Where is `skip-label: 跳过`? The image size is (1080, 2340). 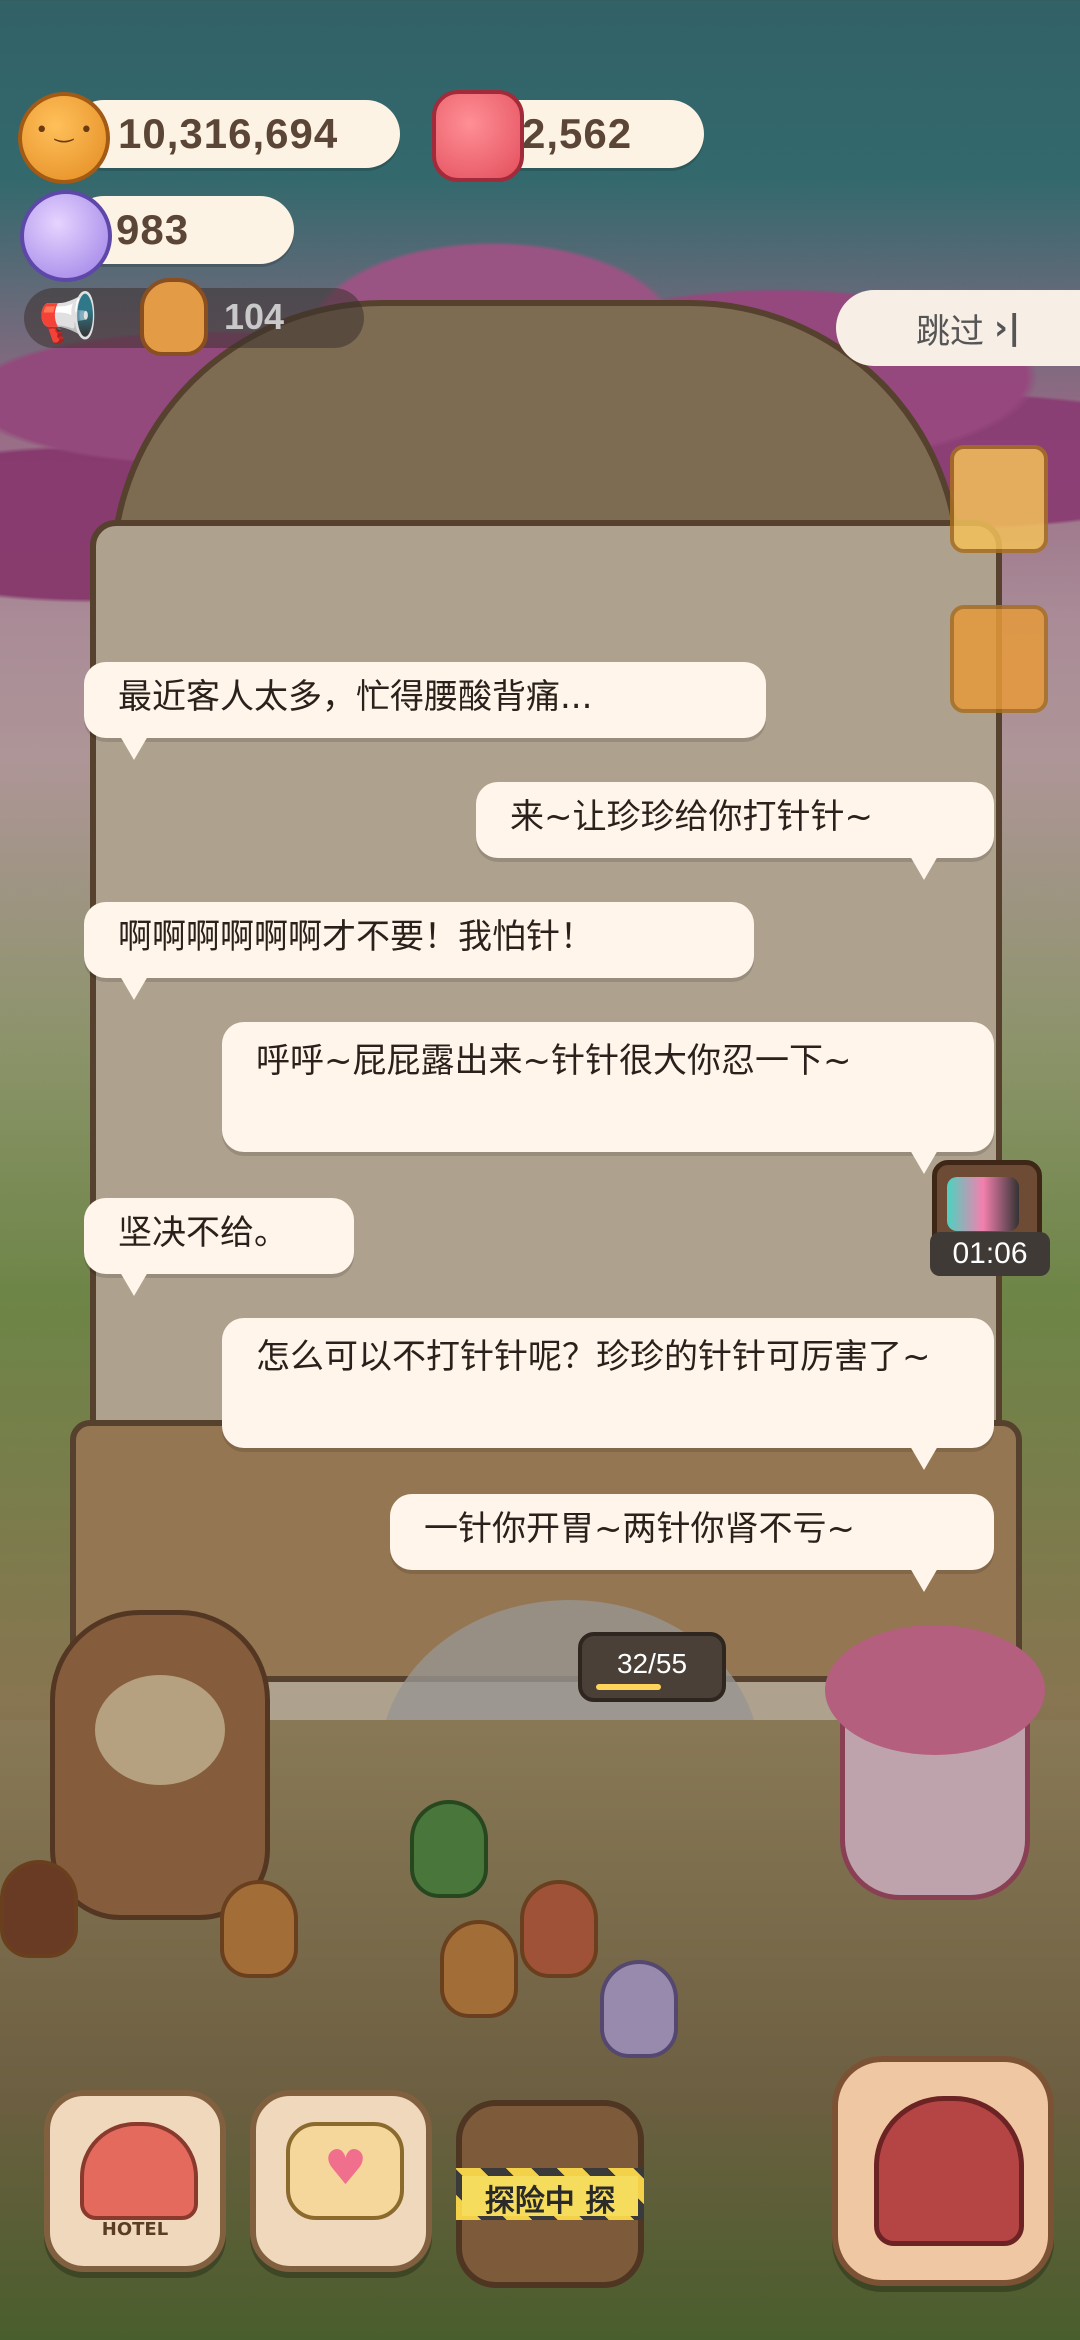 skip-label: 跳过 is located at coordinates (950, 331).